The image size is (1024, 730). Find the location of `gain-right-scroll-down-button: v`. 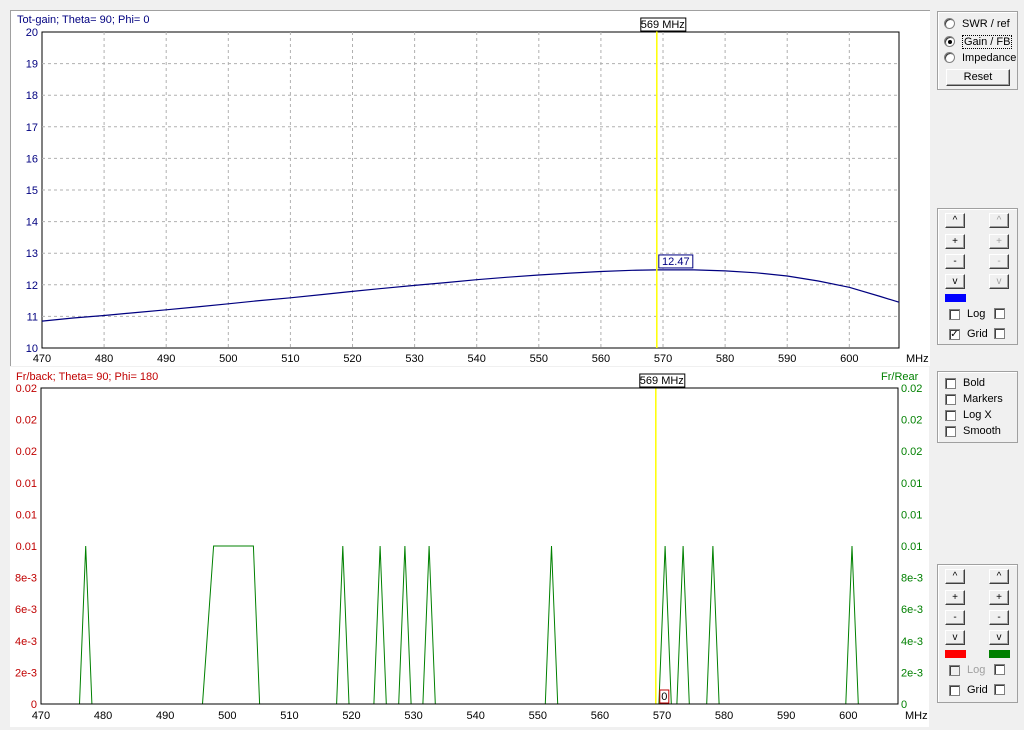

gain-right-scroll-down-button: v is located at coordinates (999, 281).